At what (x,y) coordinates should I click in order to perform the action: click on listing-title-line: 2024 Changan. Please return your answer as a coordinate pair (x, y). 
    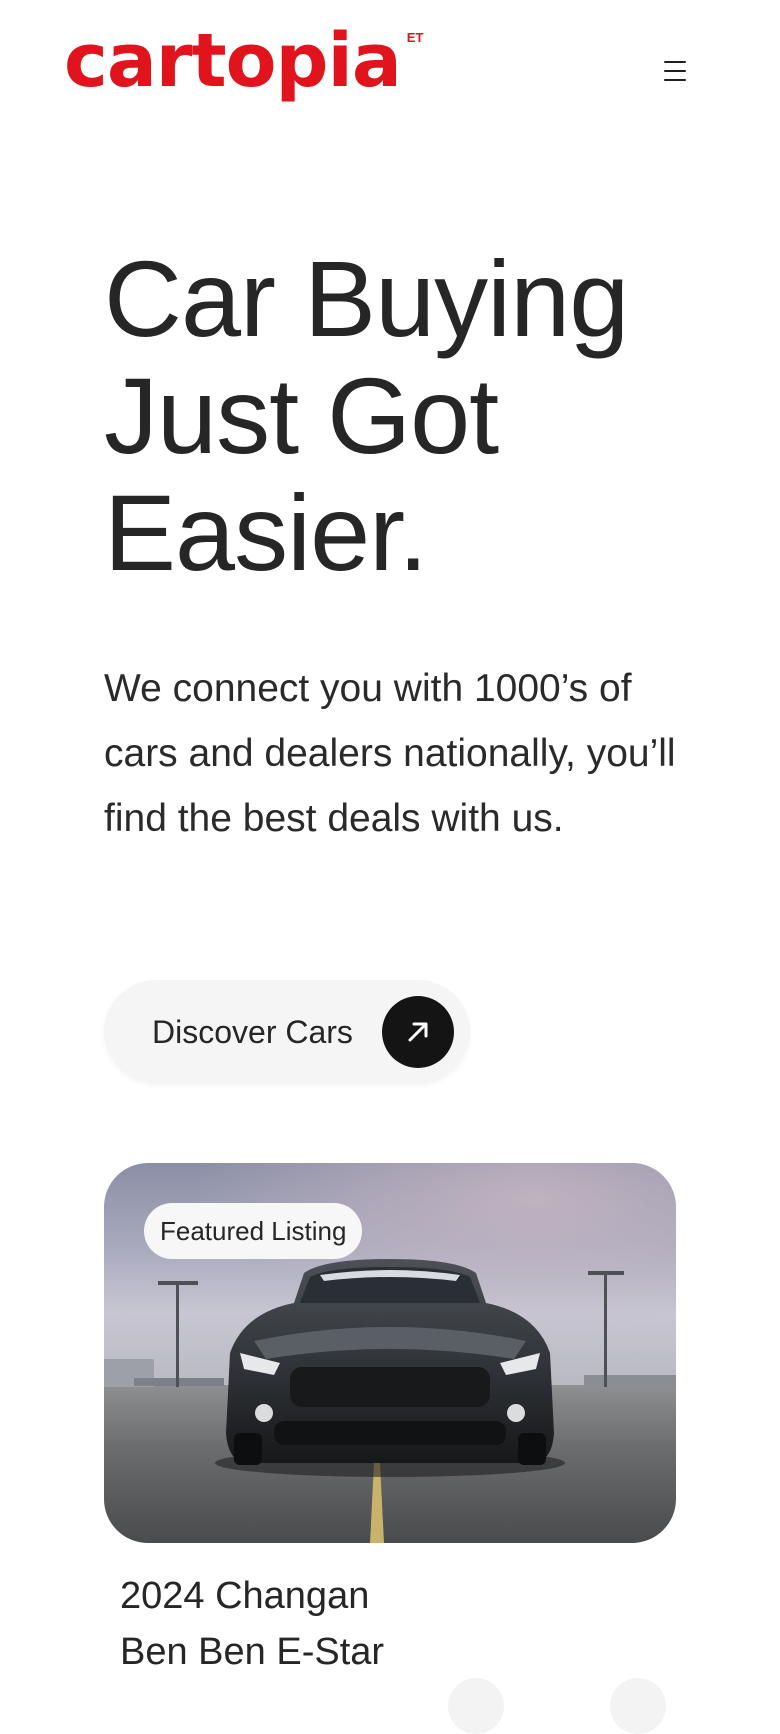
    Looking at the image, I should click on (245, 1596).